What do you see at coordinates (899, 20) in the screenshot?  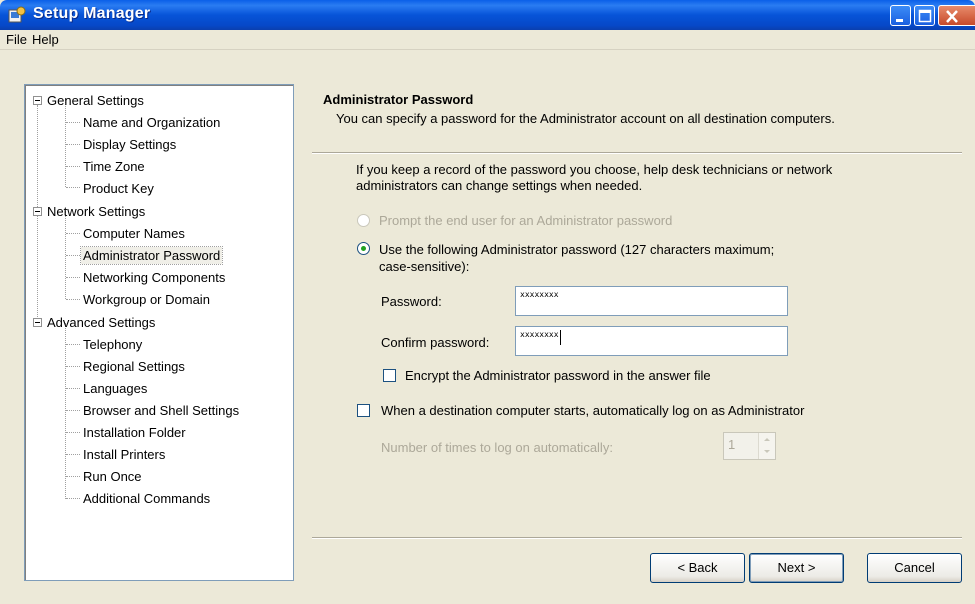 I see `minimize-icon` at bounding box center [899, 20].